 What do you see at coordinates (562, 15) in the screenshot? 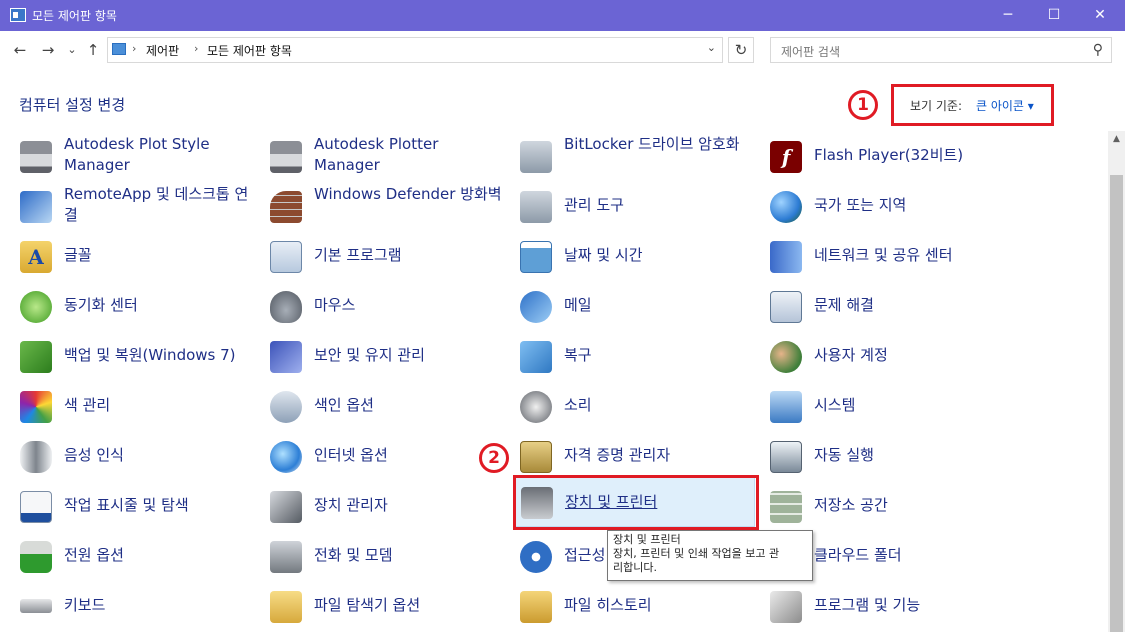
I see `title-bar: 모든 제어판 항목 ─ ☐ ✕` at bounding box center [562, 15].